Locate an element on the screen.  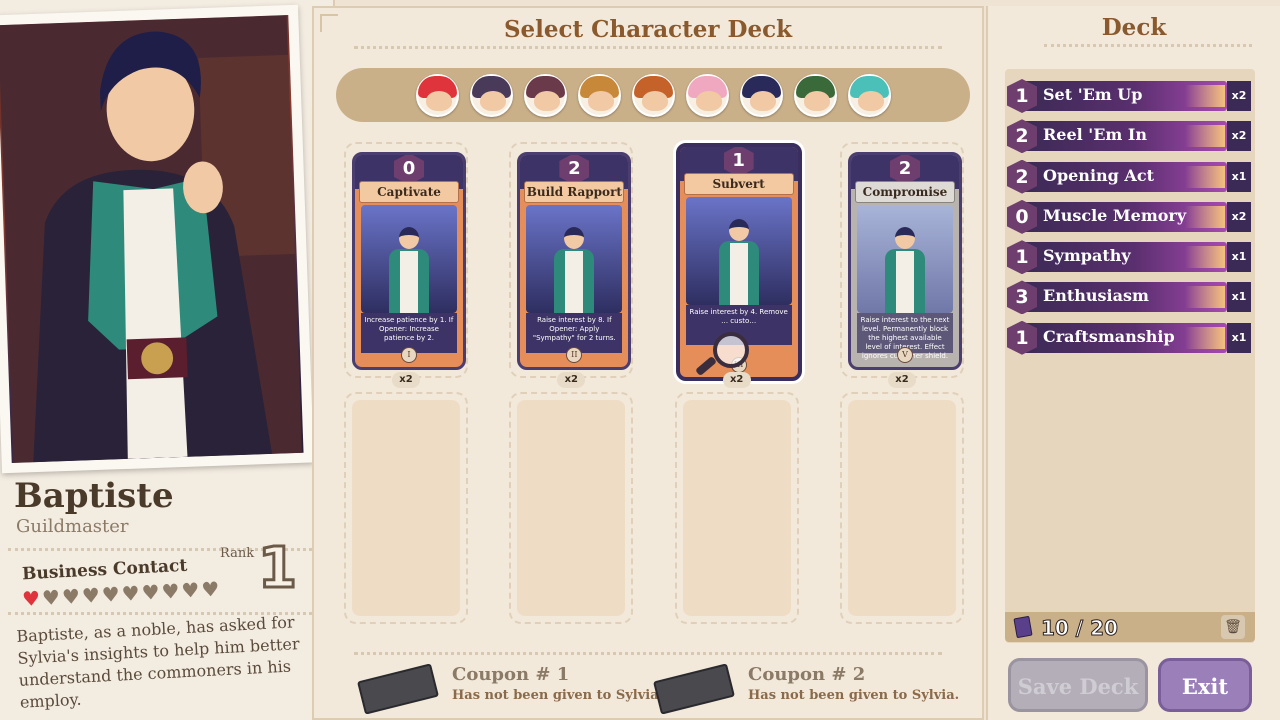
deck-count-bar: 10 / 20 🗑 is located at coordinates (1130, 627).